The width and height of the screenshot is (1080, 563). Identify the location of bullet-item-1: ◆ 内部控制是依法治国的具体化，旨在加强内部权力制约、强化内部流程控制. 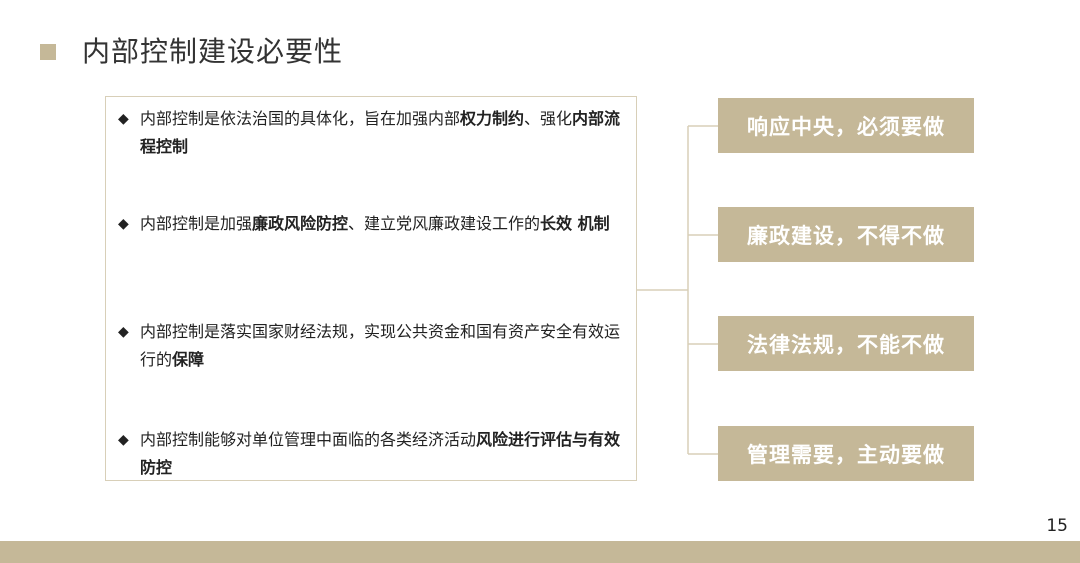
(373, 133).